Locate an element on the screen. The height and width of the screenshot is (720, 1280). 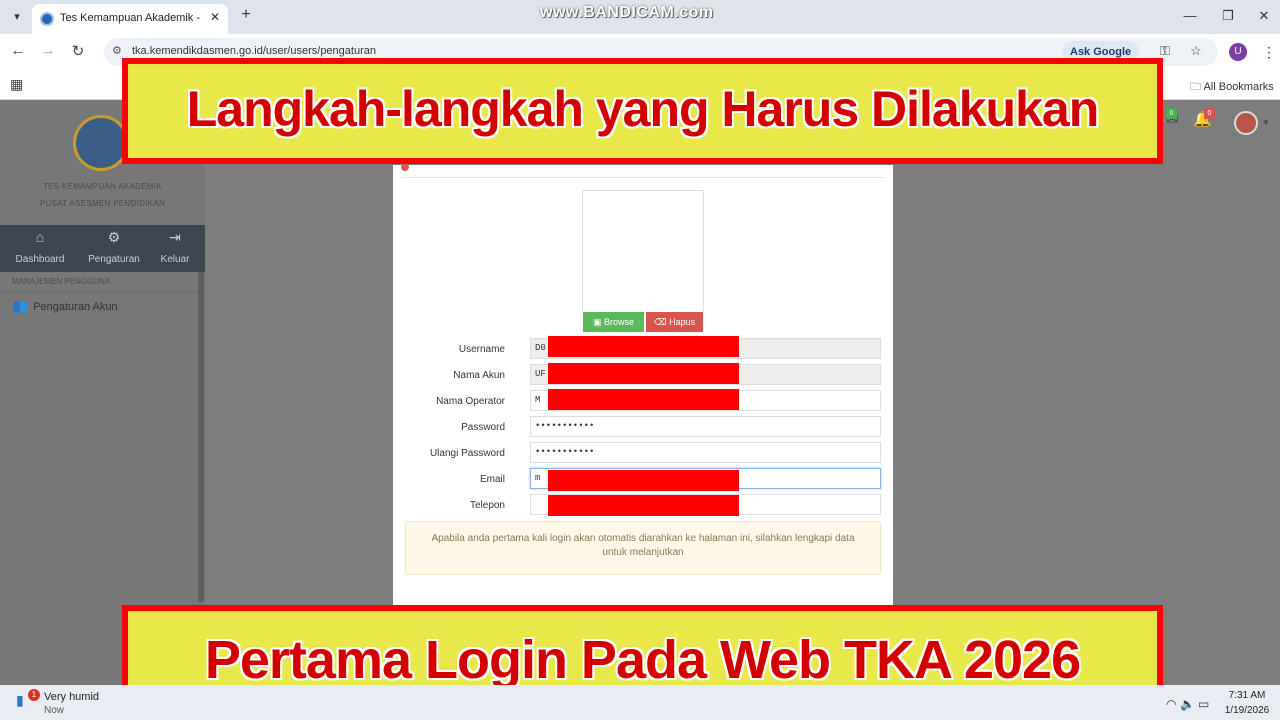
browse-label: Browse is located at coordinates (619, 322).